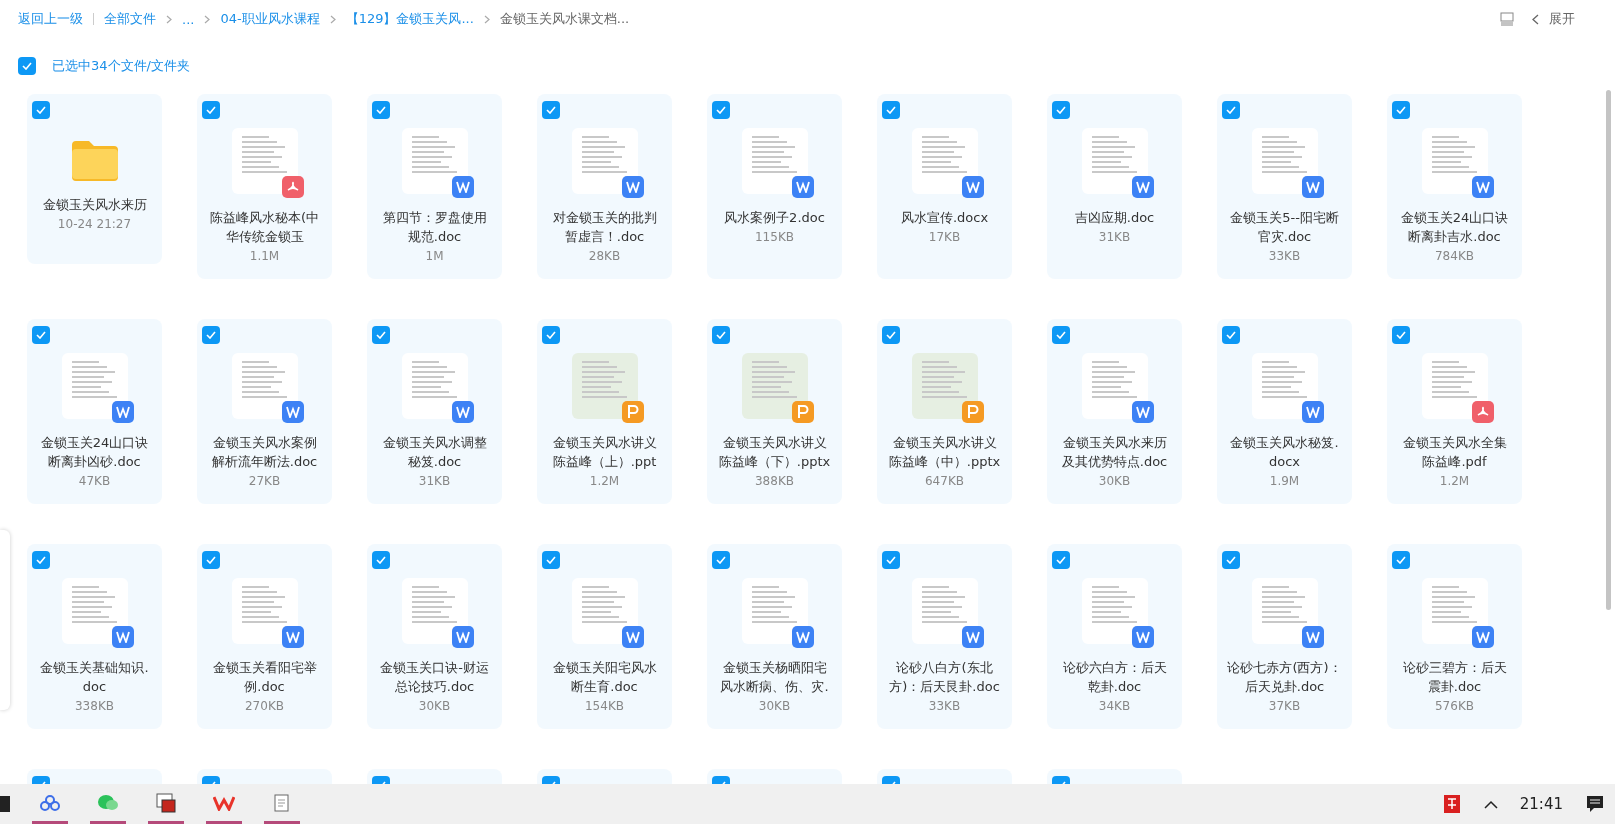 This screenshot has height=824, width=1615. What do you see at coordinates (1507, 19) in the screenshot?
I see `list-view-icon` at bounding box center [1507, 19].